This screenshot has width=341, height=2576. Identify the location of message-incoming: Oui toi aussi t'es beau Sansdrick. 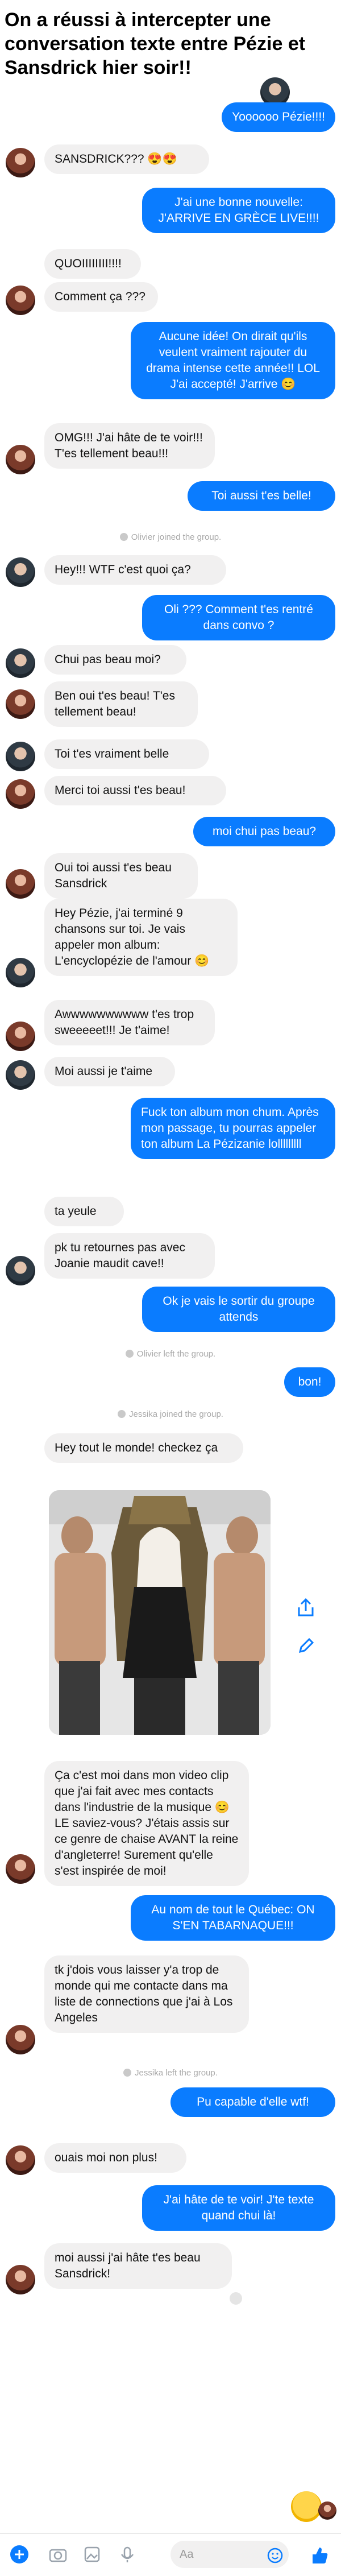
(121, 876).